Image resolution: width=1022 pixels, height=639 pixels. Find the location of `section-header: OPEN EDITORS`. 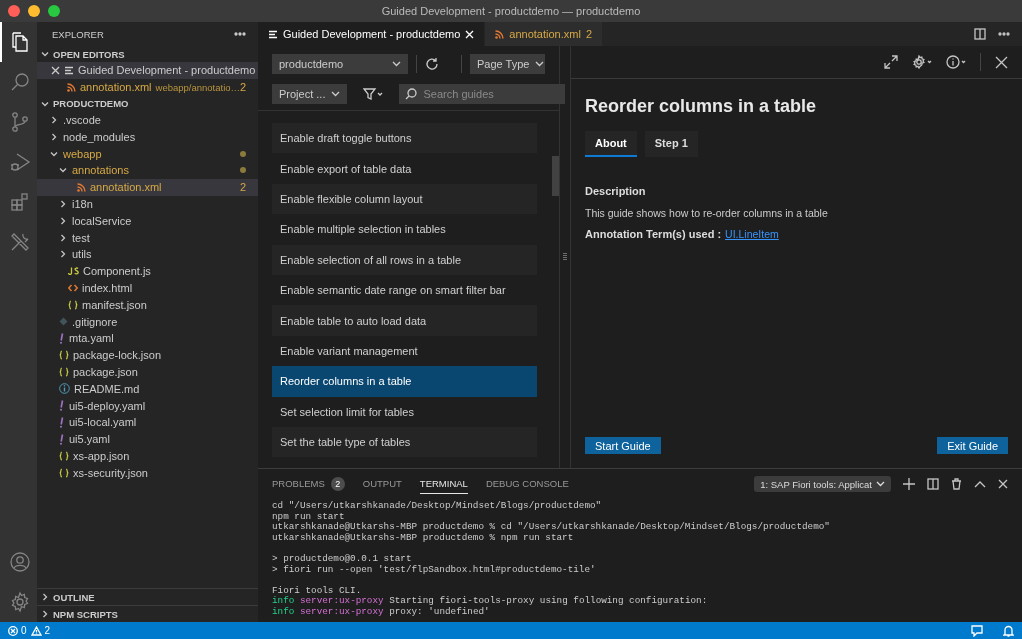

section-header: OPEN EDITORS is located at coordinates (147, 54).